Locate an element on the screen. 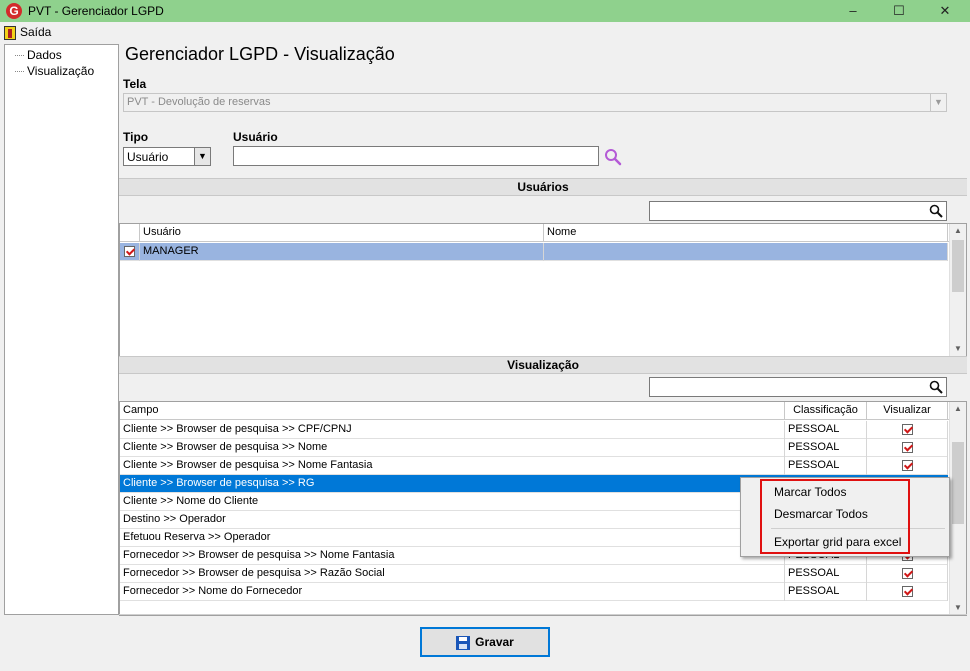 This screenshot has width=970, height=671. usuario-input is located at coordinates (416, 156).